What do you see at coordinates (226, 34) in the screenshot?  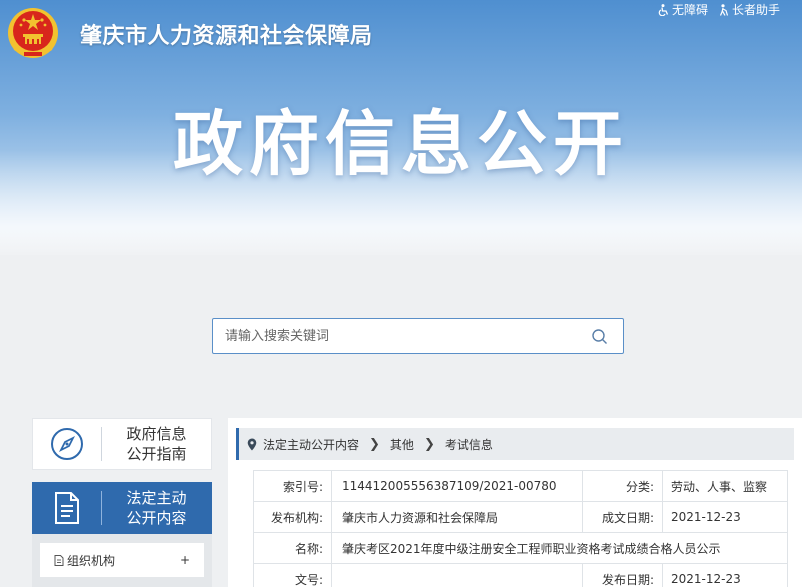 I see `site-title: 肇庆市人力资源和社会保障局` at bounding box center [226, 34].